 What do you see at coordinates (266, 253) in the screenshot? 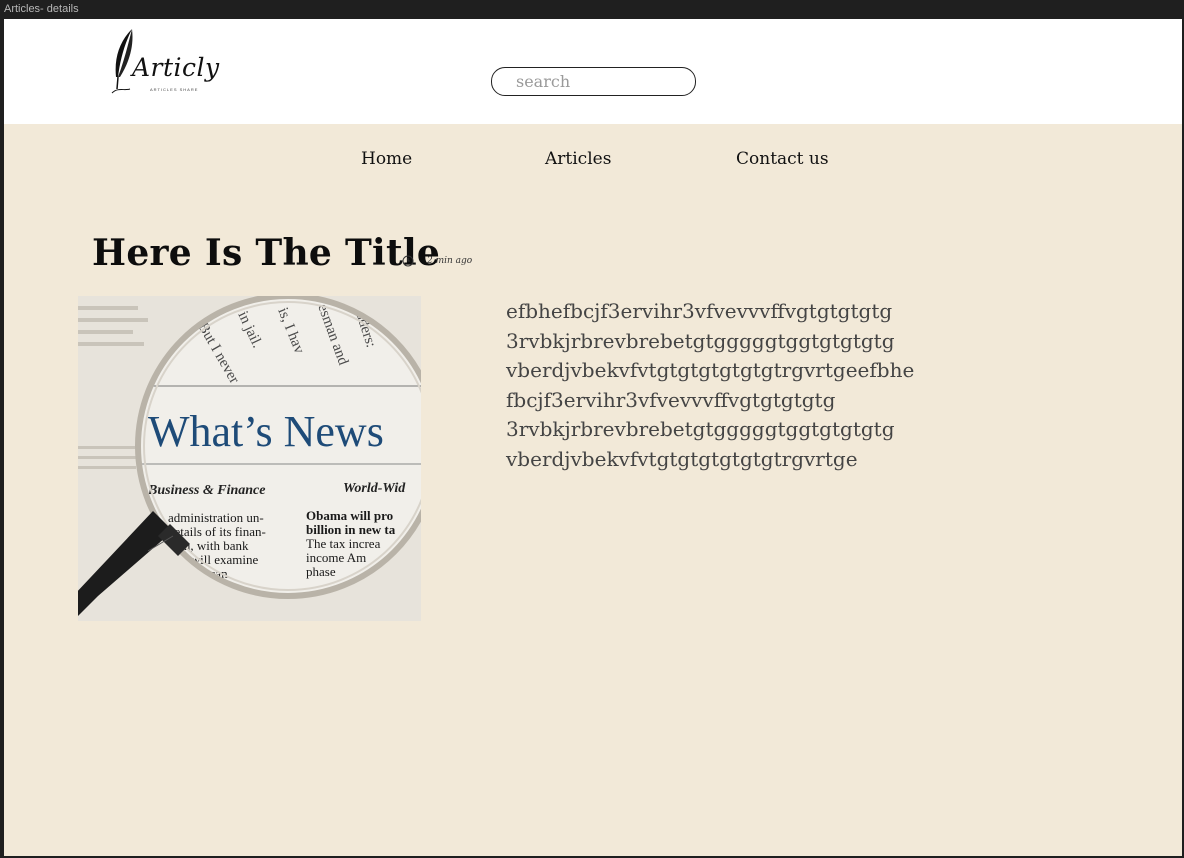
I see `article-title: Here Is The Title` at bounding box center [266, 253].